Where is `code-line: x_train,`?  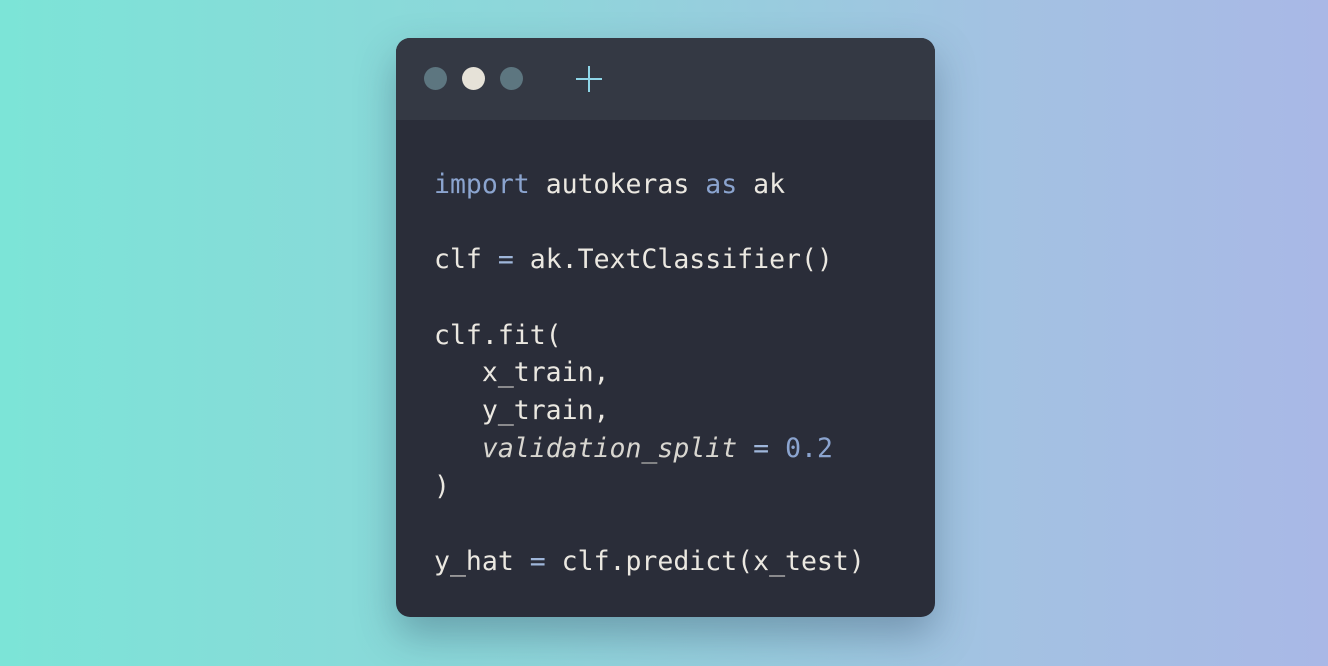 code-line: x_train, is located at coordinates (649, 373).